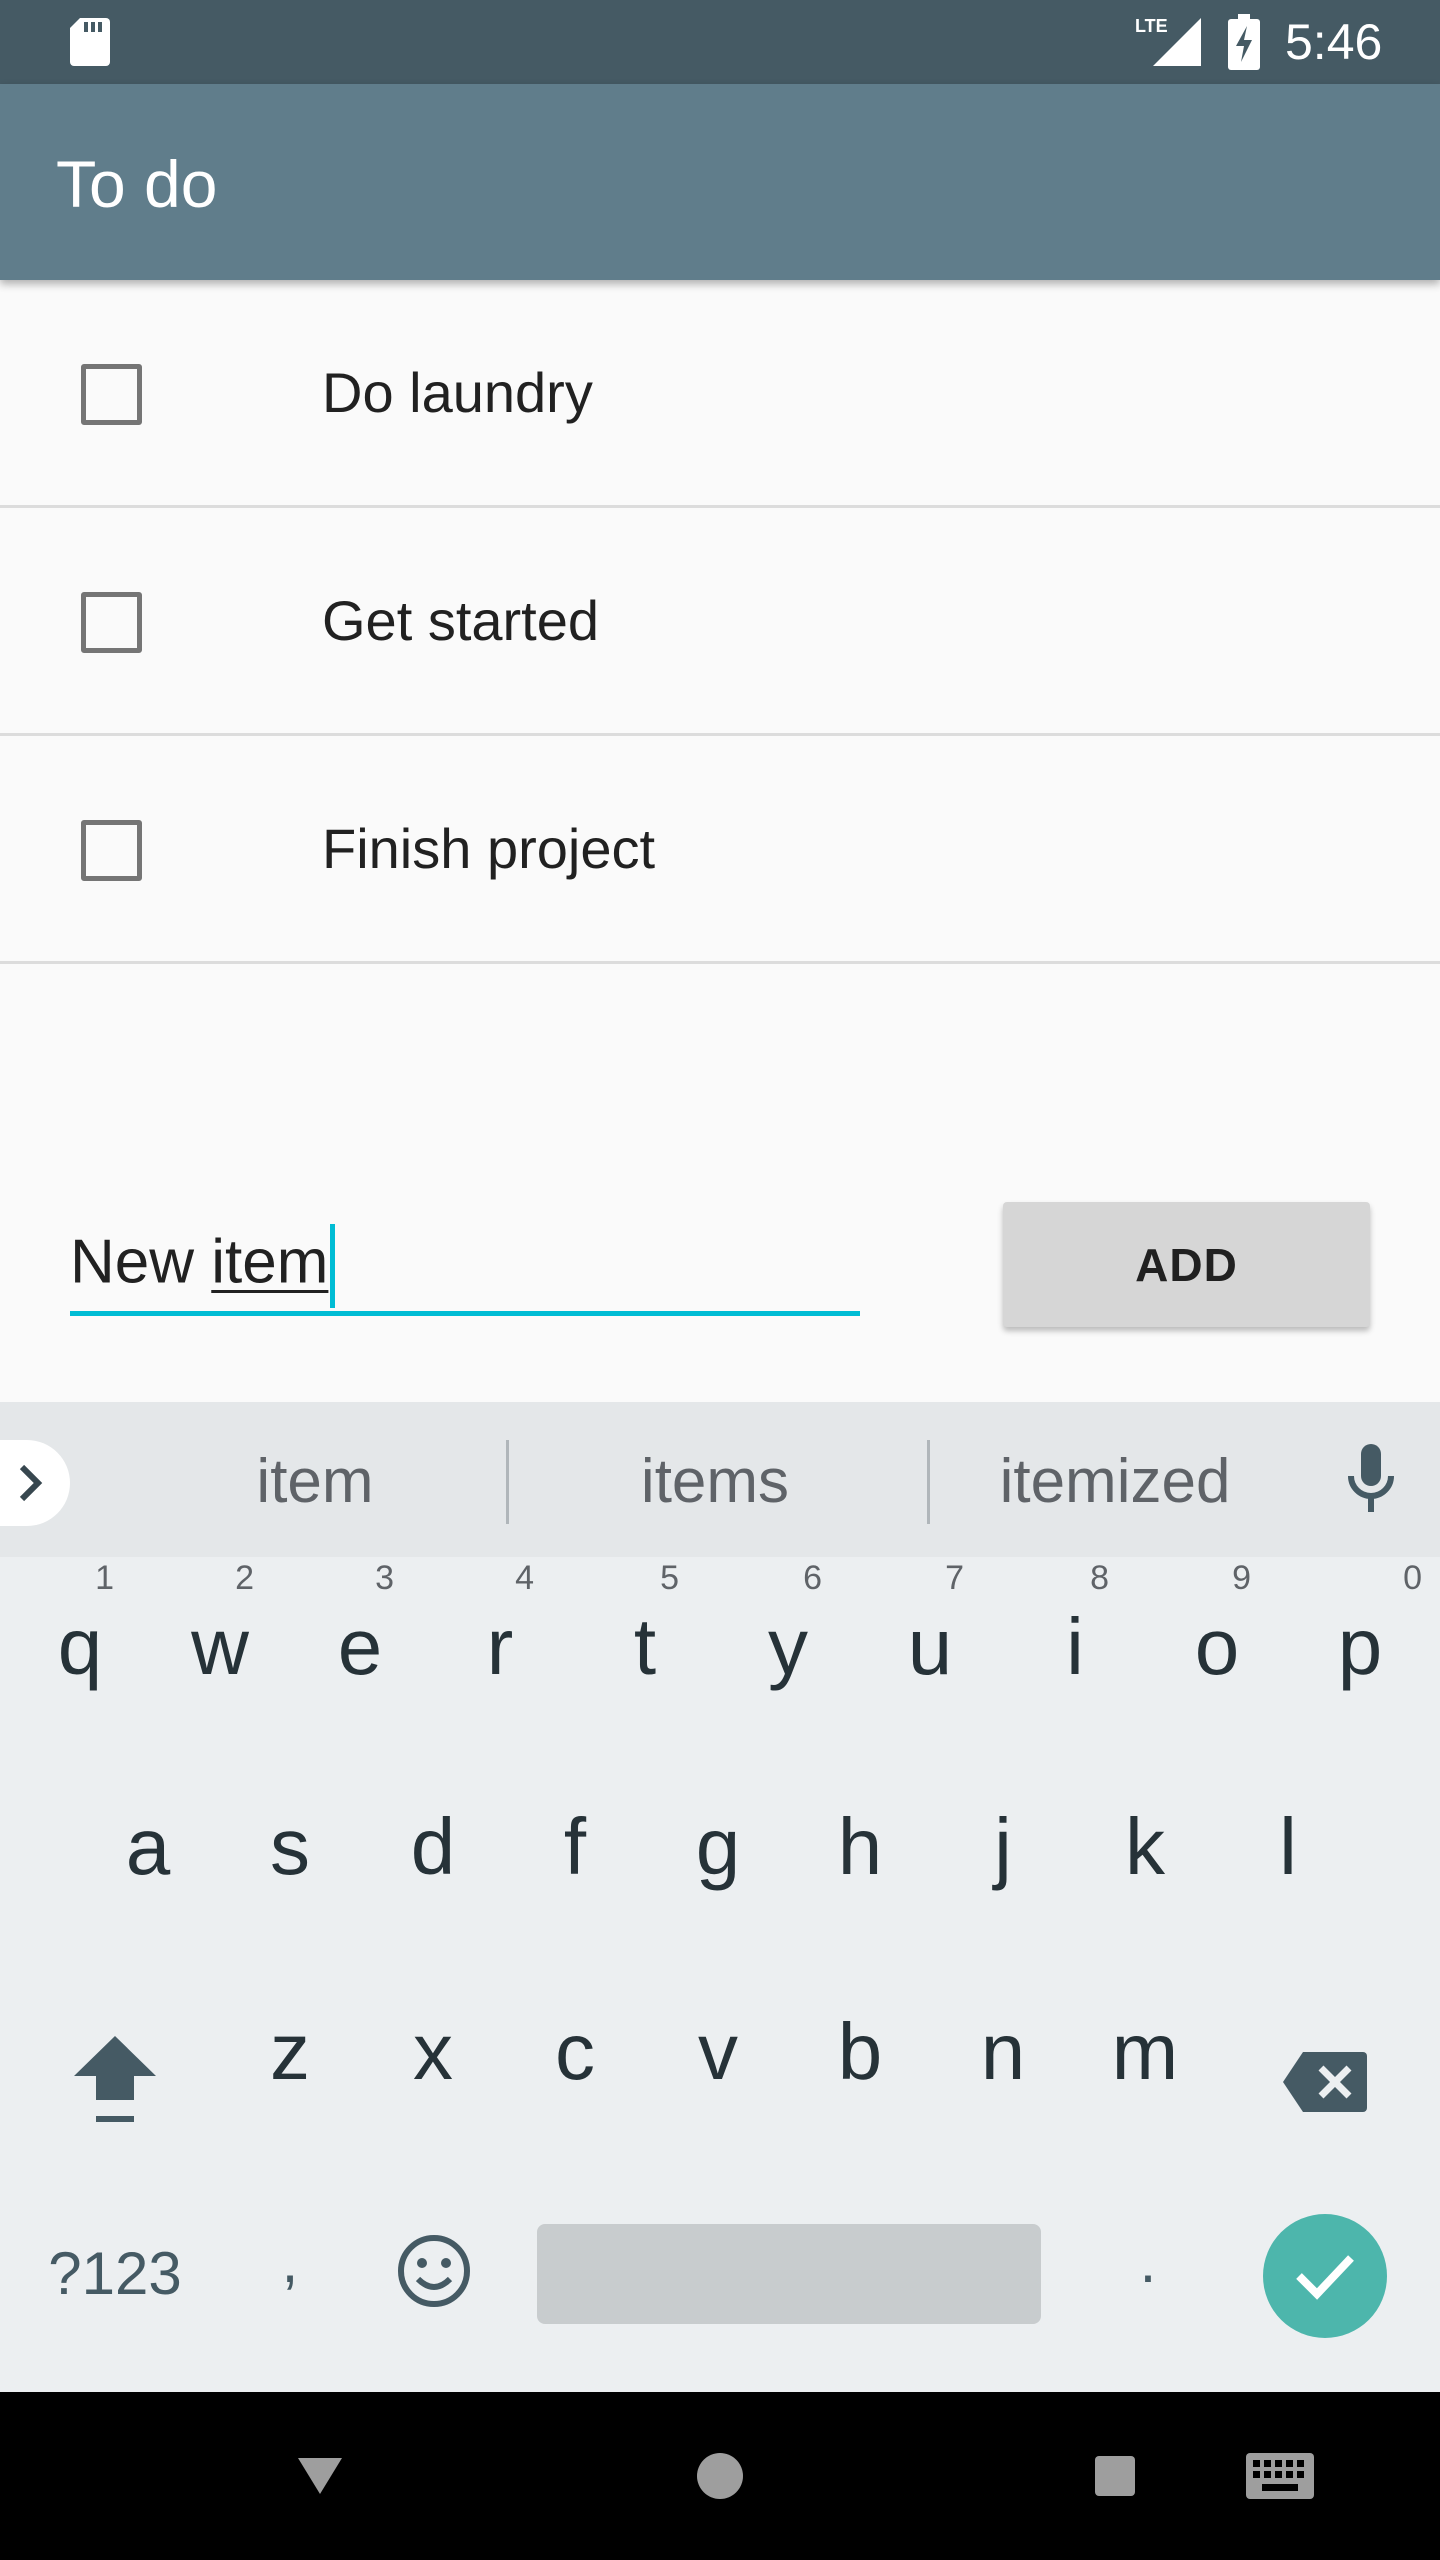 The image size is (1440, 2560). What do you see at coordinates (1168, 44) in the screenshot?
I see `lte-signal-icon: LTE` at bounding box center [1168, 44].